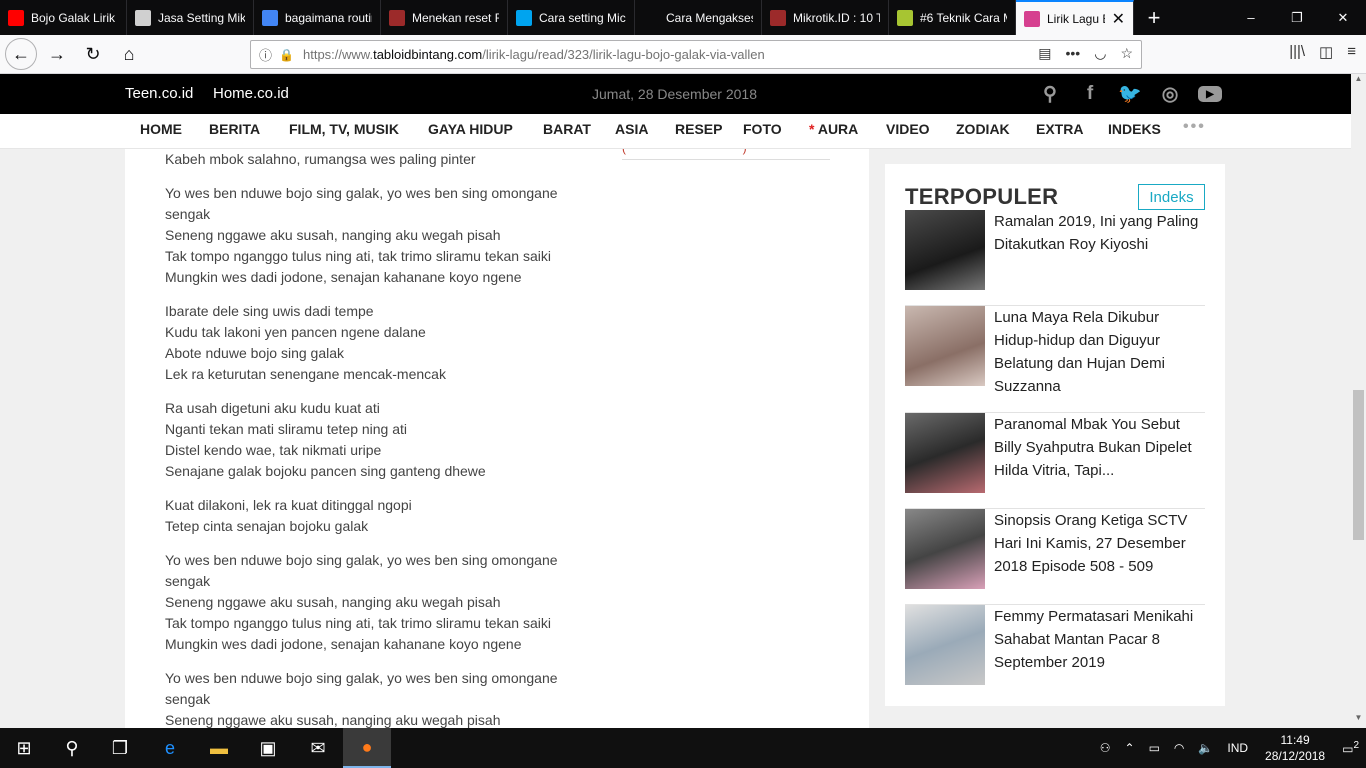 The height and width of the screenshot is (768, 1366). I want to click on close-window-button: ✕, so click(1343, 17).